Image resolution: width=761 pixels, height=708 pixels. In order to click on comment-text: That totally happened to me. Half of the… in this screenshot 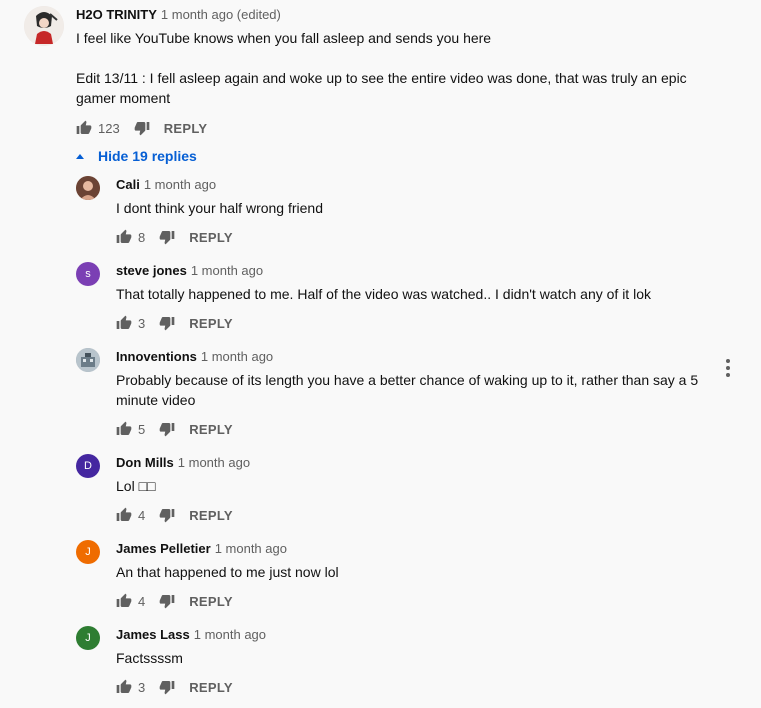, I will do `click(383, 294)`.